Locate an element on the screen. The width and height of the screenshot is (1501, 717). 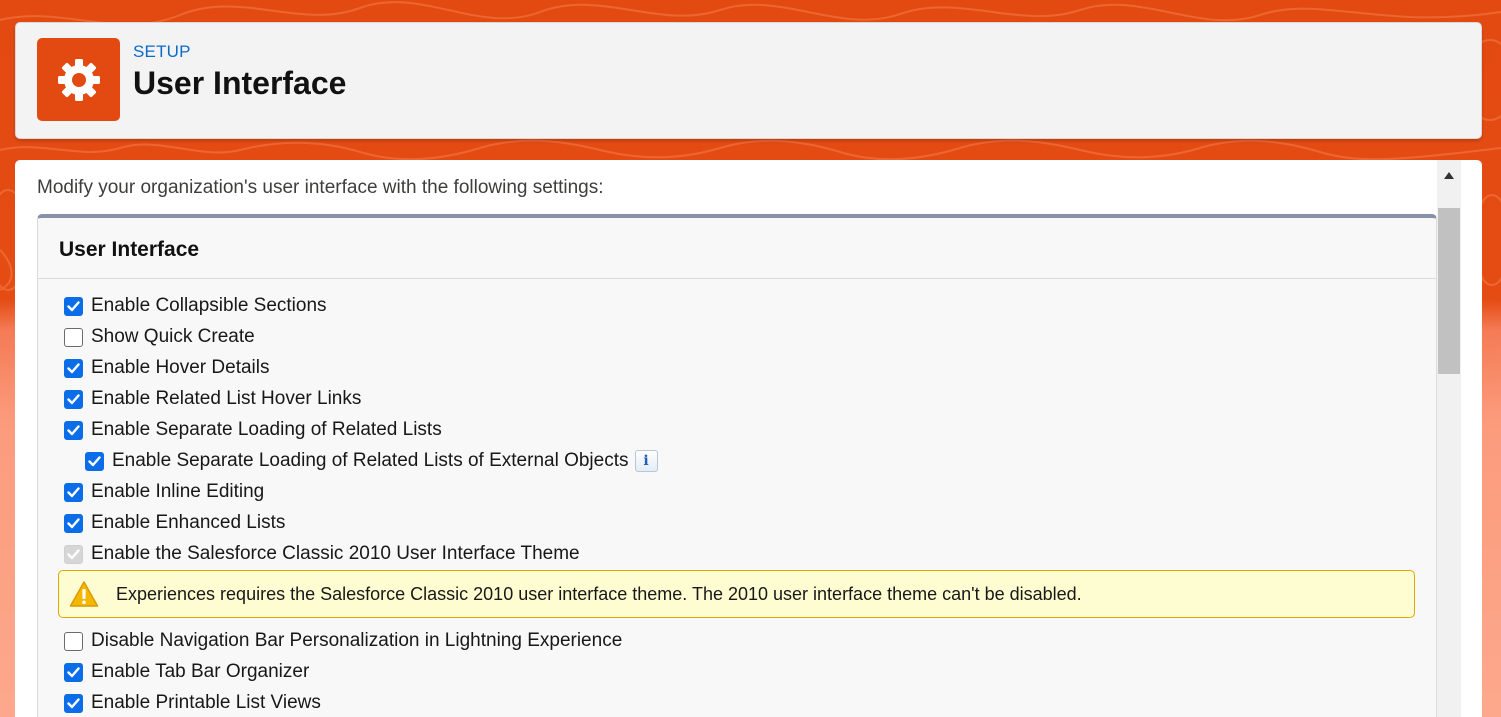
option-enable-separate-loading-related-lists: Enable Separate Loading of Related Lists is located at coordinates (253, 430).